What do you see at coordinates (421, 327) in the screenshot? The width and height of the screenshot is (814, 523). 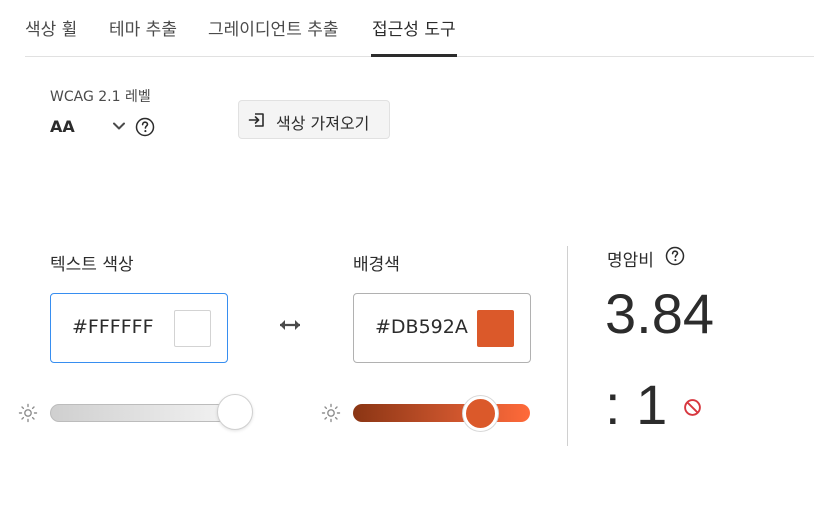 I see `background-color-hex: #DB592A` at bounding box center [421, 327].